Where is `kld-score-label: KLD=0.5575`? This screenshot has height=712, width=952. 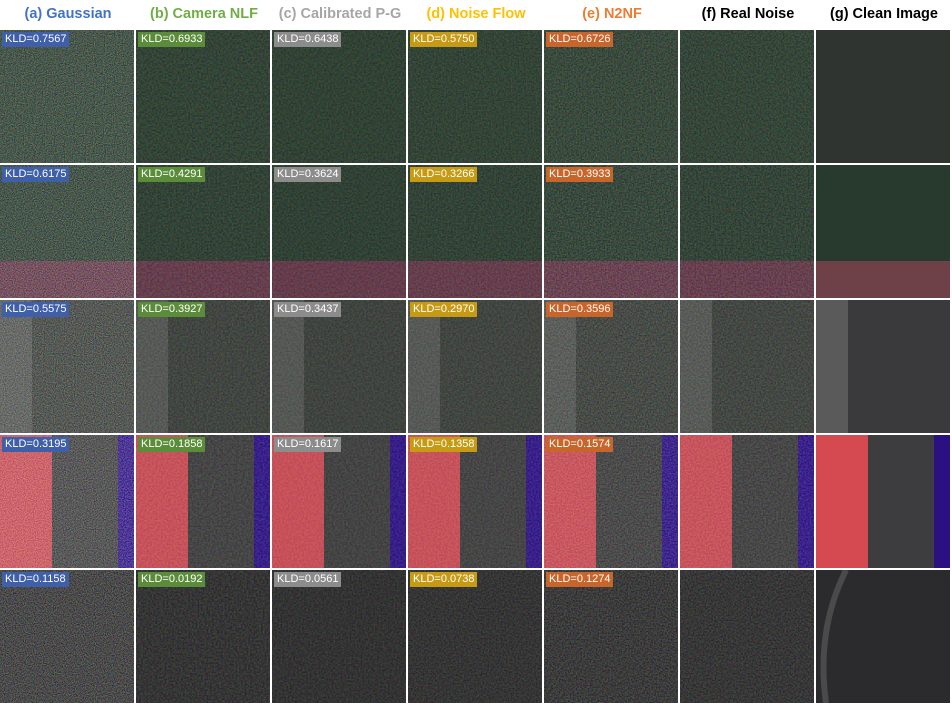
kld-score-label: KLD=0.5575 is located at coordinates (36, 309).